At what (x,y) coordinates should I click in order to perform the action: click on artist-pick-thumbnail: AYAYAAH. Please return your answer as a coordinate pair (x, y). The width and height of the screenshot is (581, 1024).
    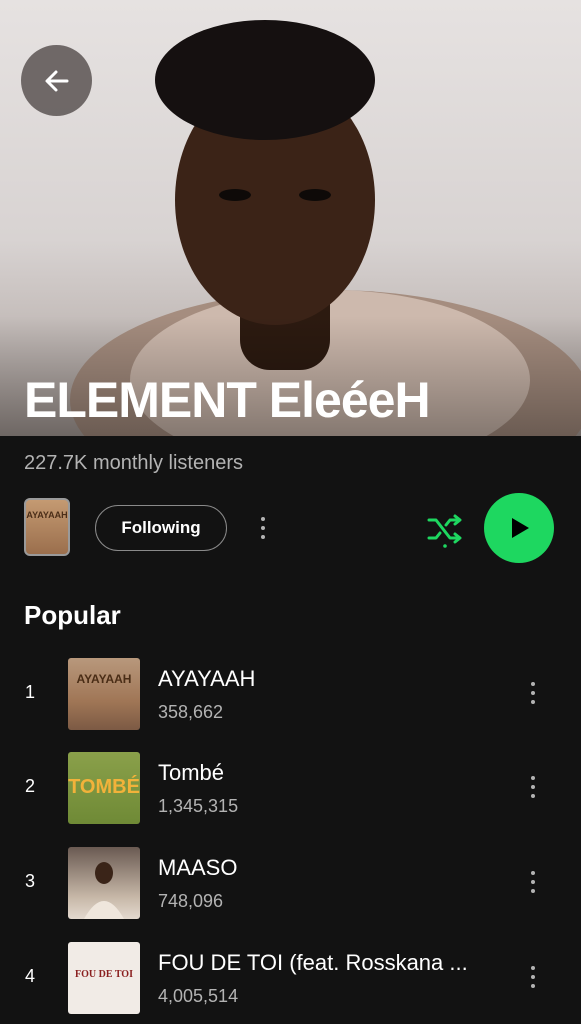
    Looking at the image, I should click on (47, 527).